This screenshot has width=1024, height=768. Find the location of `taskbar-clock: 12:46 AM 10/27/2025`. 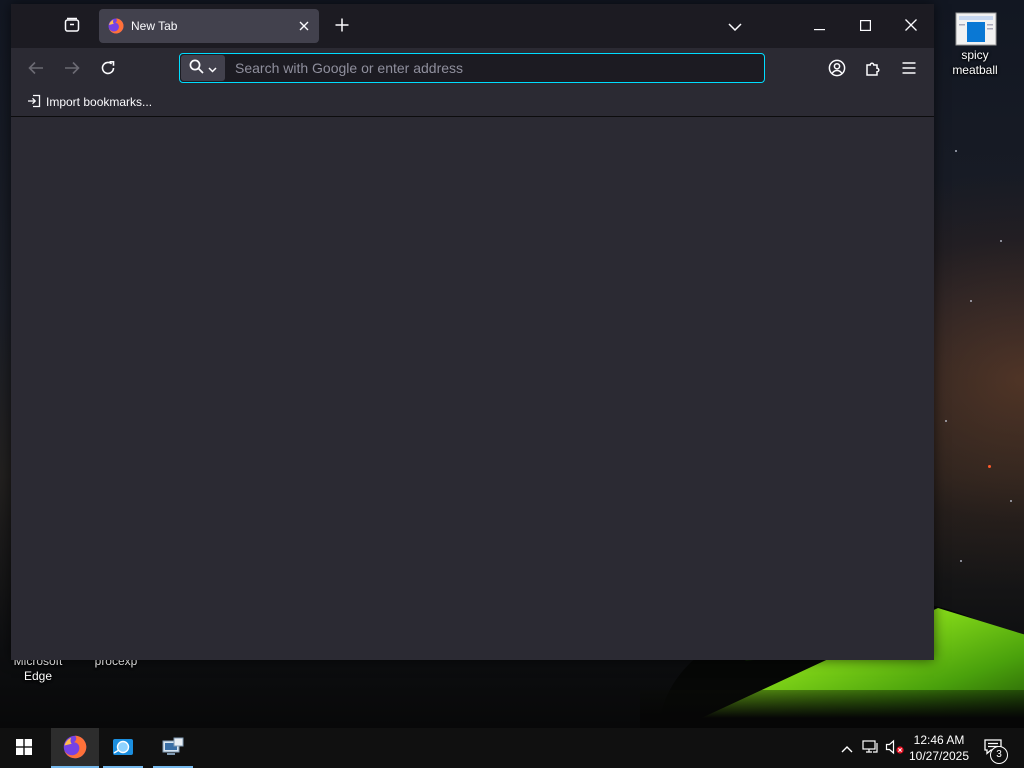

taskbar-clock: 12:46 AM 10/27/2025 is located at coordinates (939, 748).